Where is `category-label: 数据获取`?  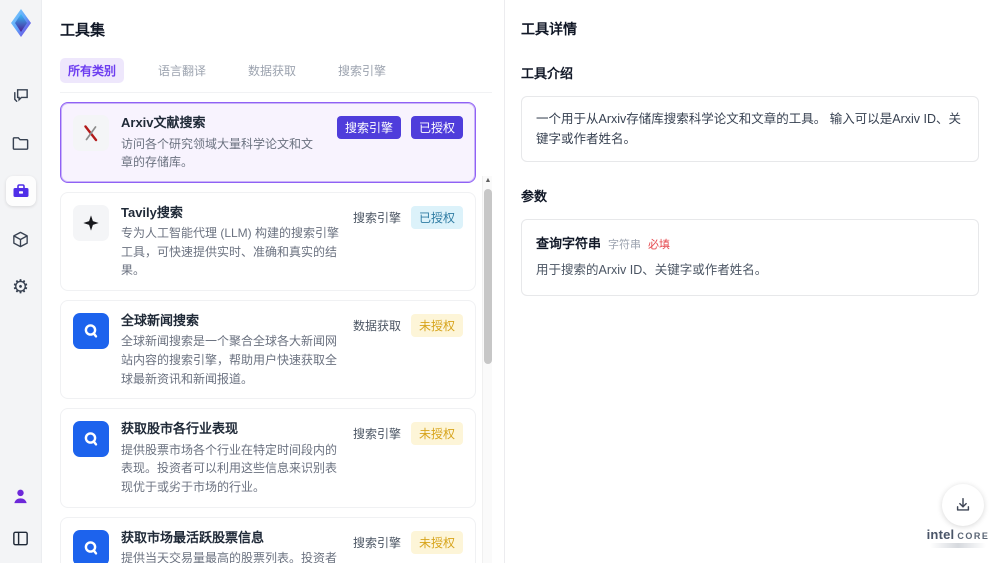 category-label: 数据获取 is located at coordinates (376, 325).